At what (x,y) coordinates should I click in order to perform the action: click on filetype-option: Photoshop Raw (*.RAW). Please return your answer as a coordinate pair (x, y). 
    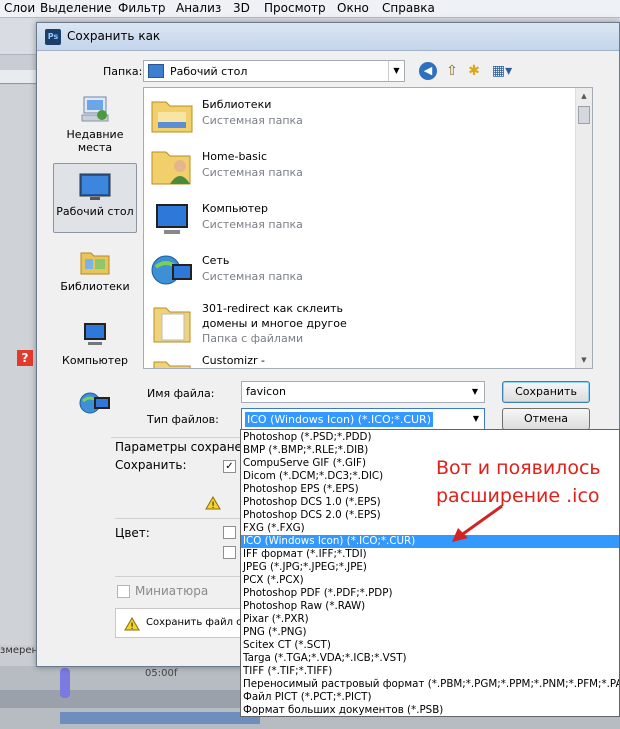
    Looking at the image, I should click on (430, 606).